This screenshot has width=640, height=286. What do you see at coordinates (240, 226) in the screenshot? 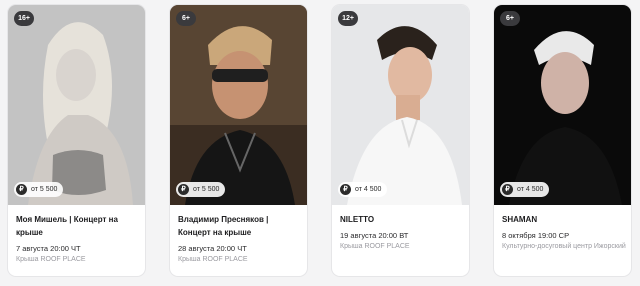
I see `event-title: Владимир Пресняков | Концерт на крыше` at bounding box center [240, 226].